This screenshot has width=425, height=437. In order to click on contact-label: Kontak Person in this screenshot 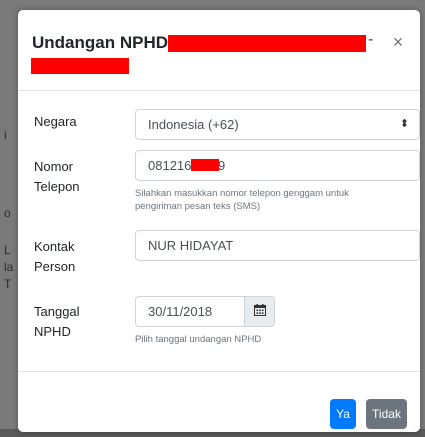, I will do `click(54, 257)`.